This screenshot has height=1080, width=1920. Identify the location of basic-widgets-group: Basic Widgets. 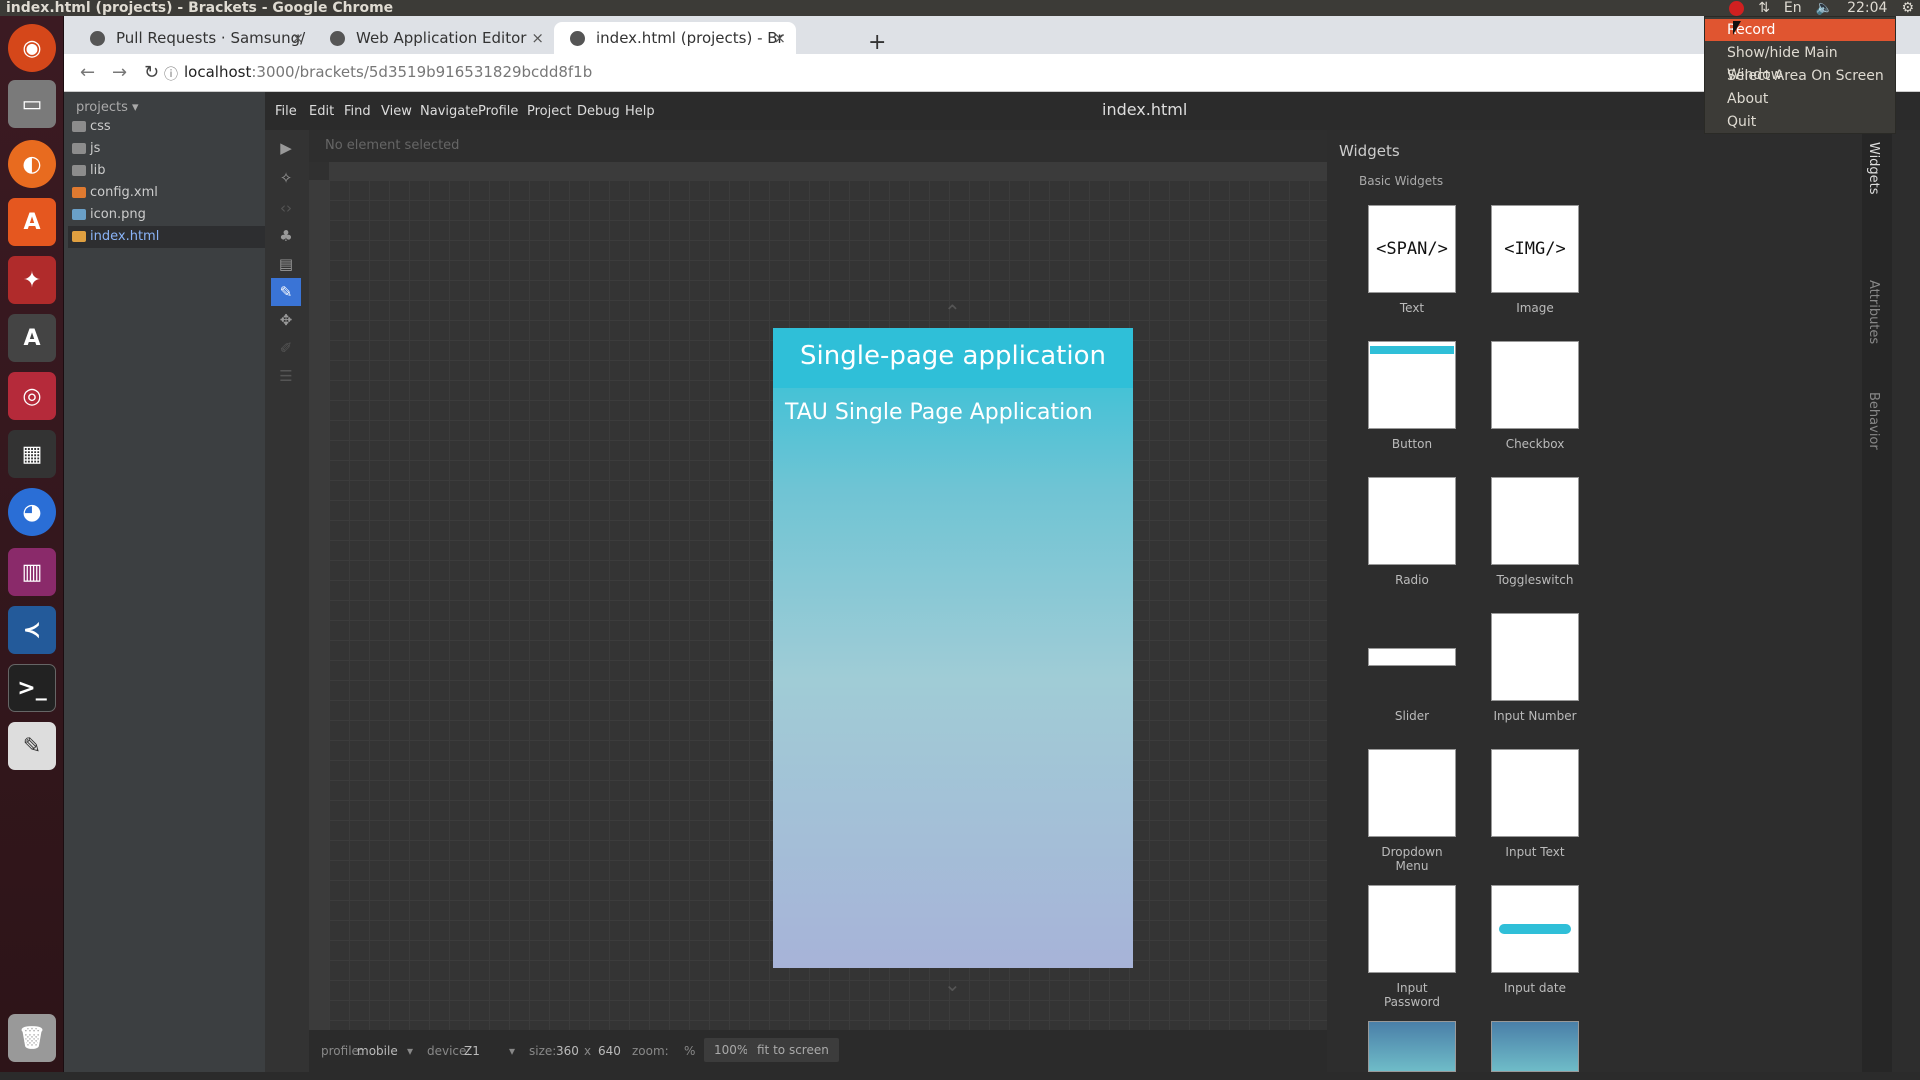
(1401, 181).